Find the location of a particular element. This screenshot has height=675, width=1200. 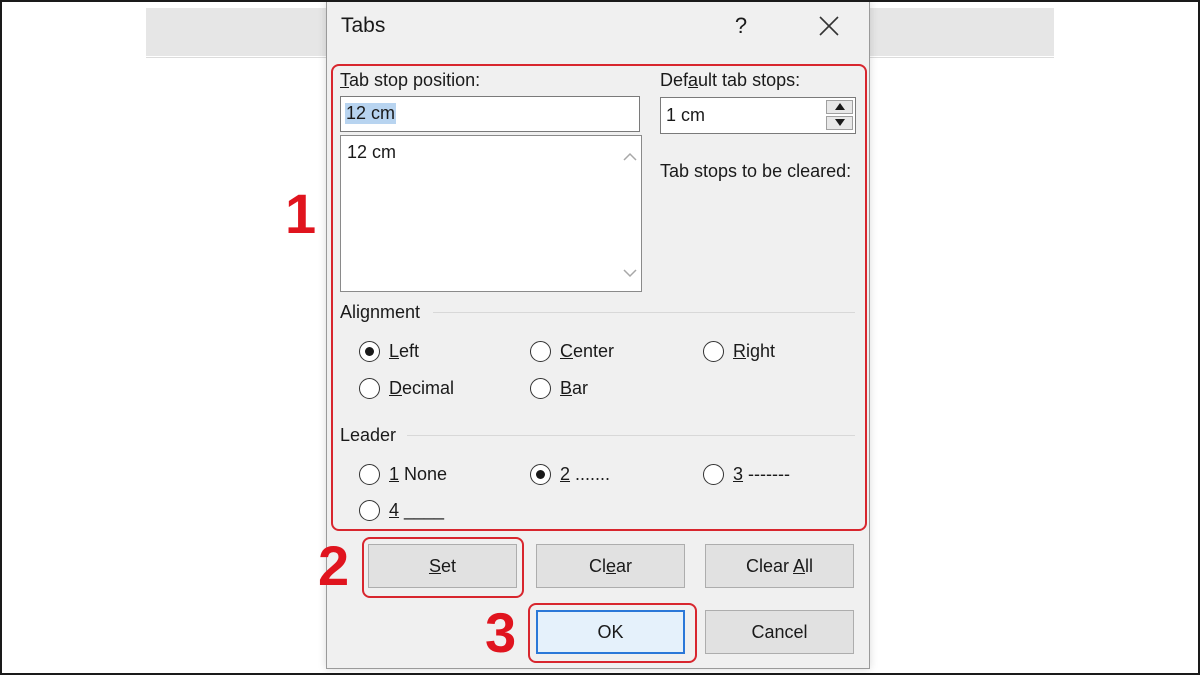

leader-none-radio: 1 None is located at coordinates (403, 474).